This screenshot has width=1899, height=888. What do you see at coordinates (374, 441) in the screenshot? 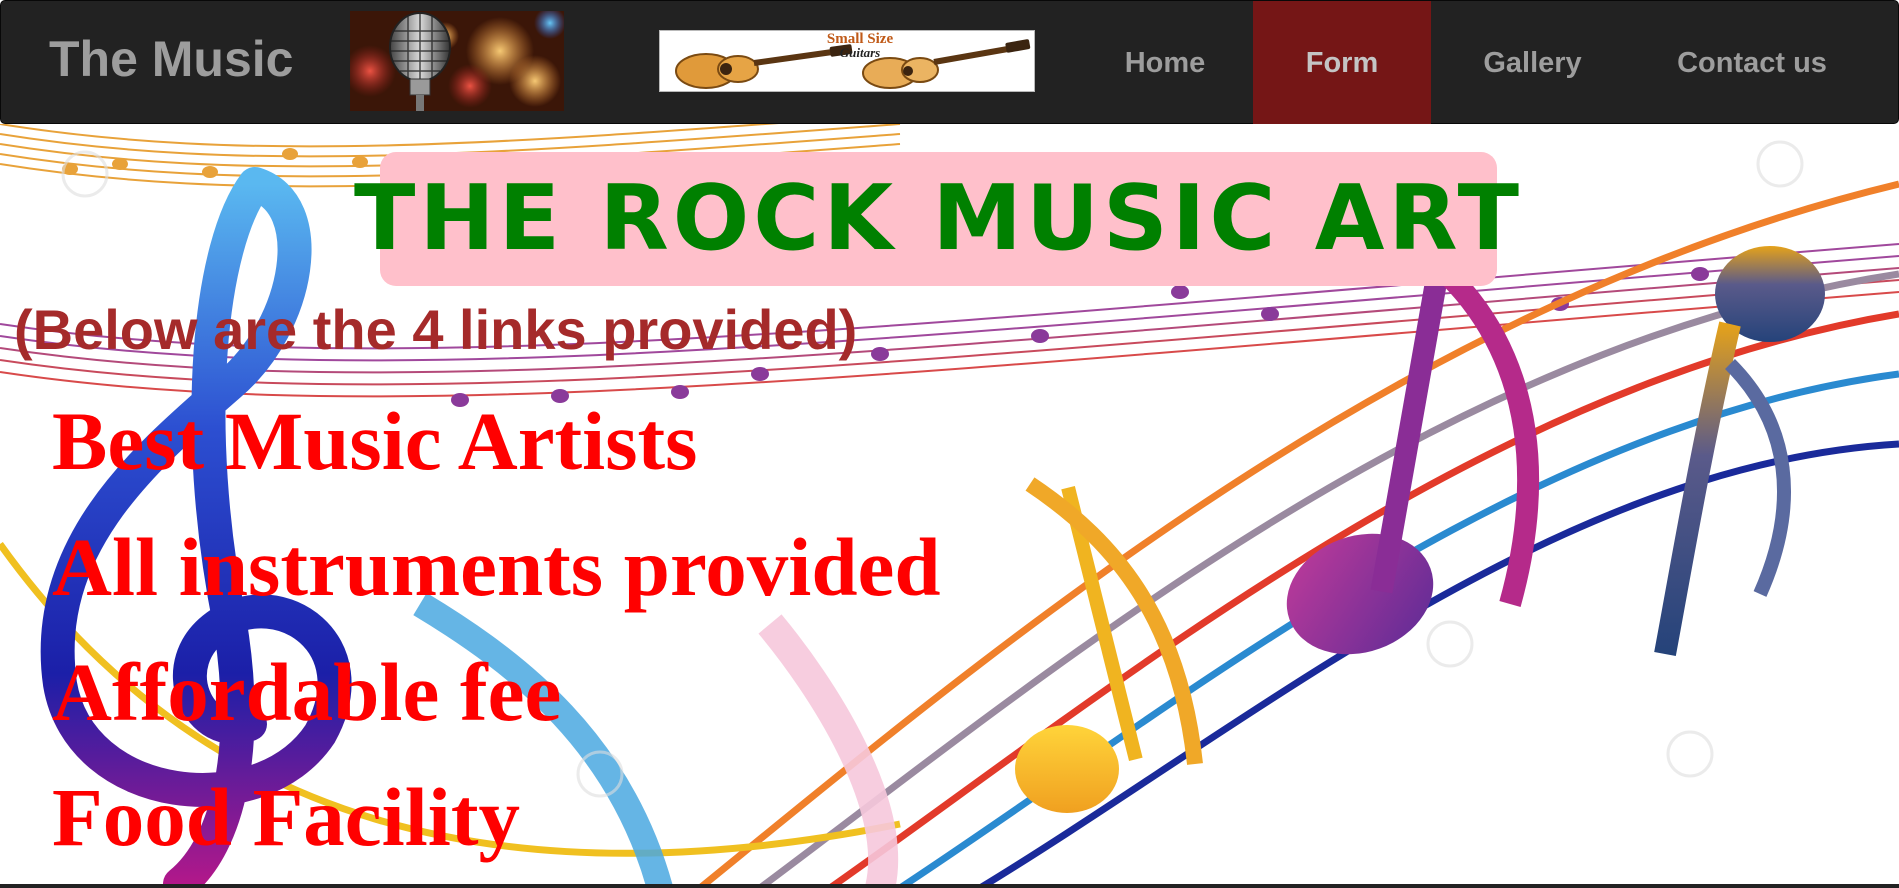
I see `feature-link-best-music-artists: Best Music Artists` at bounding box center [374, 441].